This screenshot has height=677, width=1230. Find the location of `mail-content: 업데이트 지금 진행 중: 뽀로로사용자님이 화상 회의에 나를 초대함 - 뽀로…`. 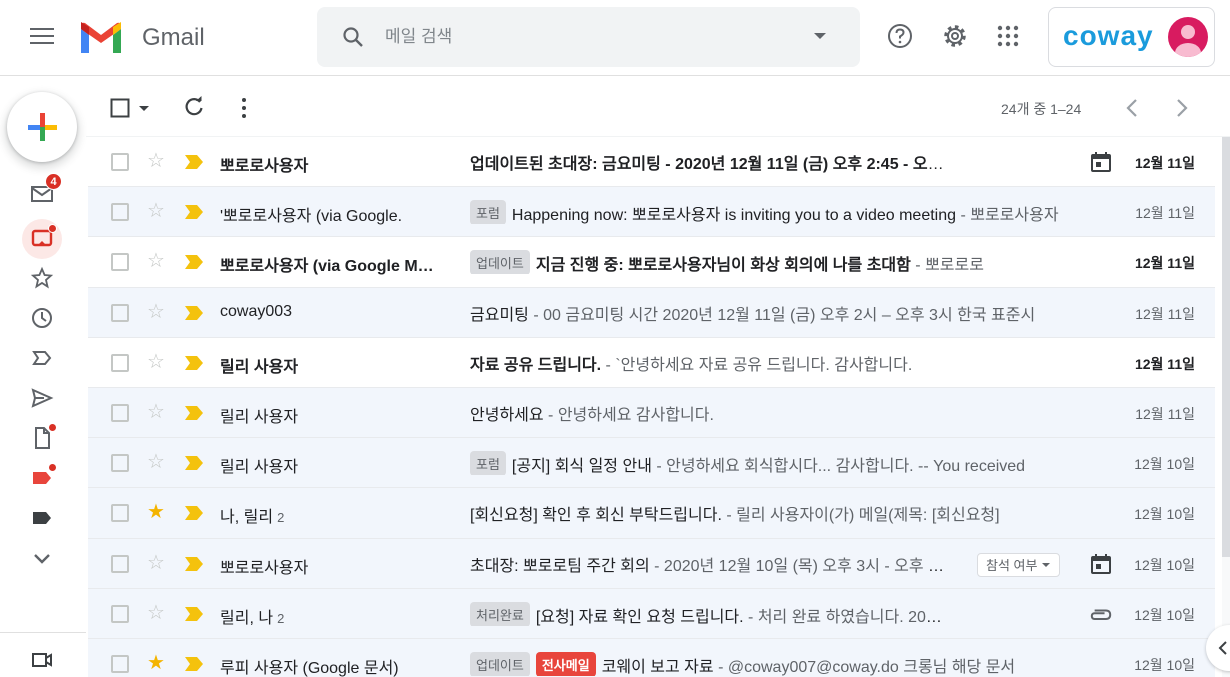

mail-content: 업데이트 지금 진행 중: 뽀로로사용자님이 화상 회의에 나를 초대함 - 뽀로… is located at coordinates (772, 262).